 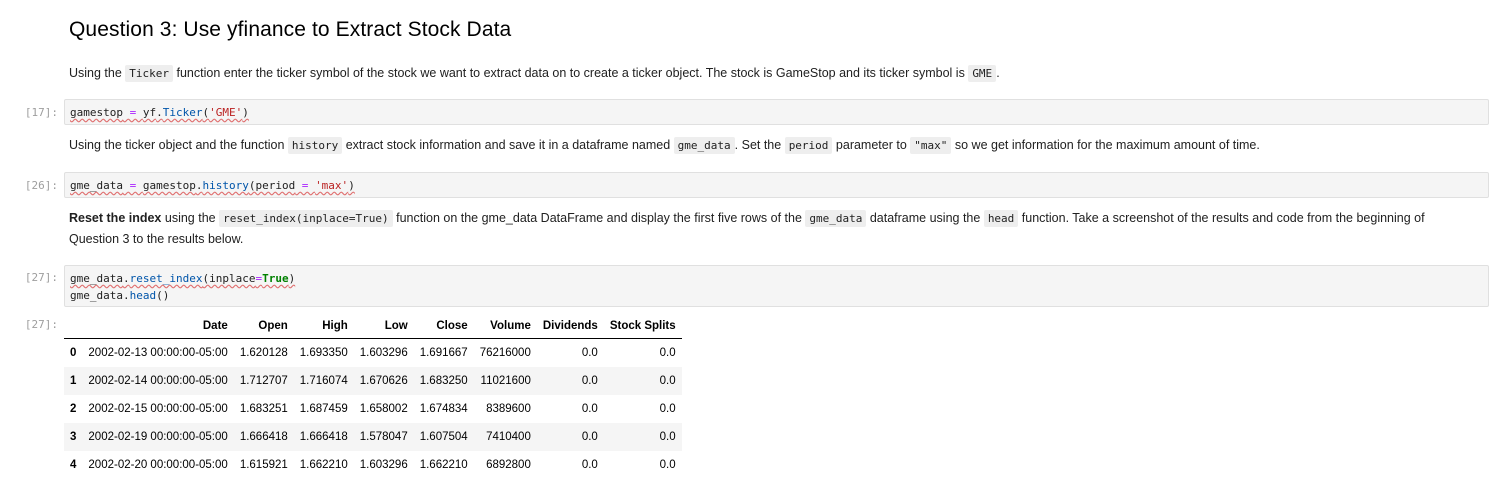 I want to click on cell-open: 1.615921, so click(x=263, y=465).